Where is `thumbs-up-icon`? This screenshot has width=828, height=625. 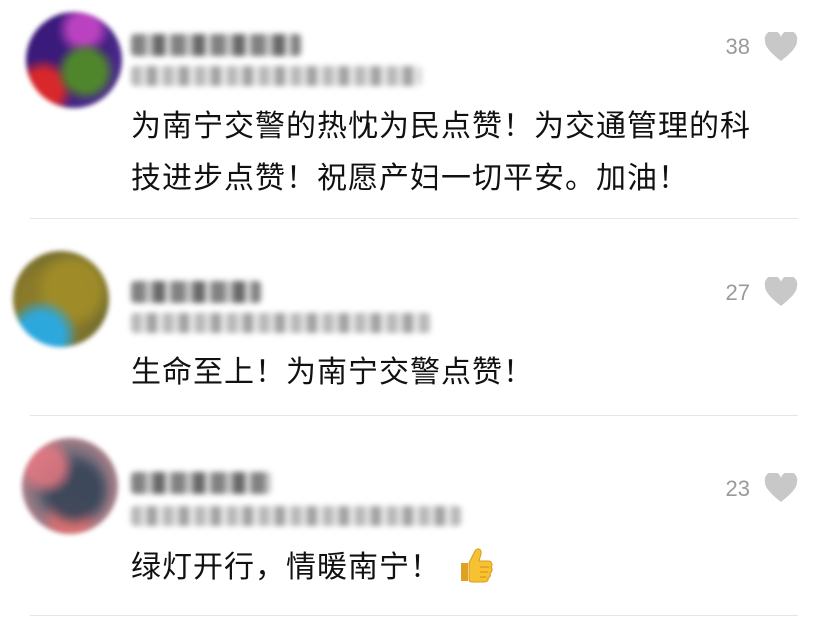
thumbs-up-icon is located at coordinates (477, 565).